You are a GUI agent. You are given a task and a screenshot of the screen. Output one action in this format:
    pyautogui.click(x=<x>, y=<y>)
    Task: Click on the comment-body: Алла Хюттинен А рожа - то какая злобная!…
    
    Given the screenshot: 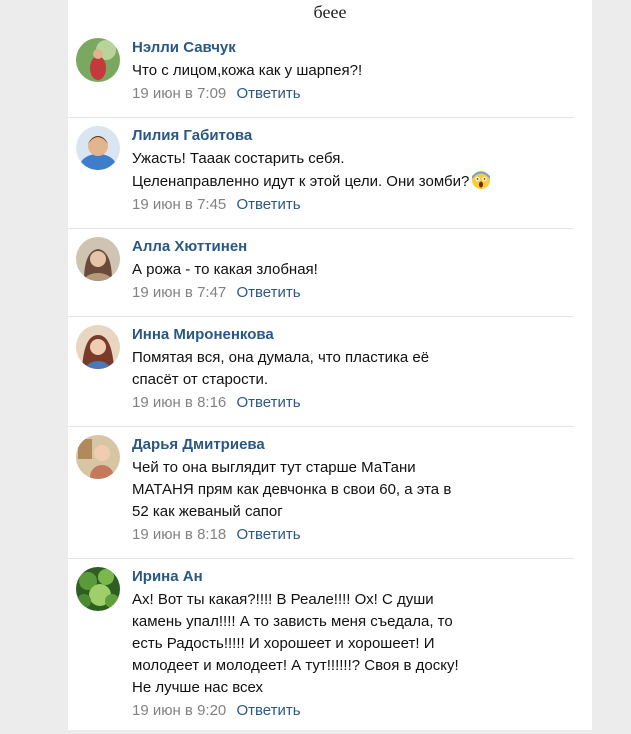 What is the action you would take?
    pyautogui.click(x=353, y=270)
    